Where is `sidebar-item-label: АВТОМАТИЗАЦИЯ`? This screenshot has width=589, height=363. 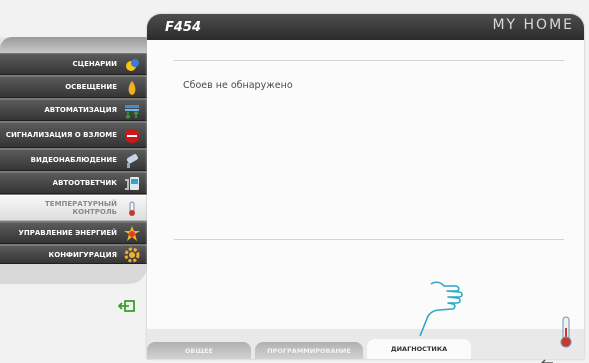
sidebar-item-label: АВТОМАТИЗАЦИЯ is located at coordinates (80, 110).